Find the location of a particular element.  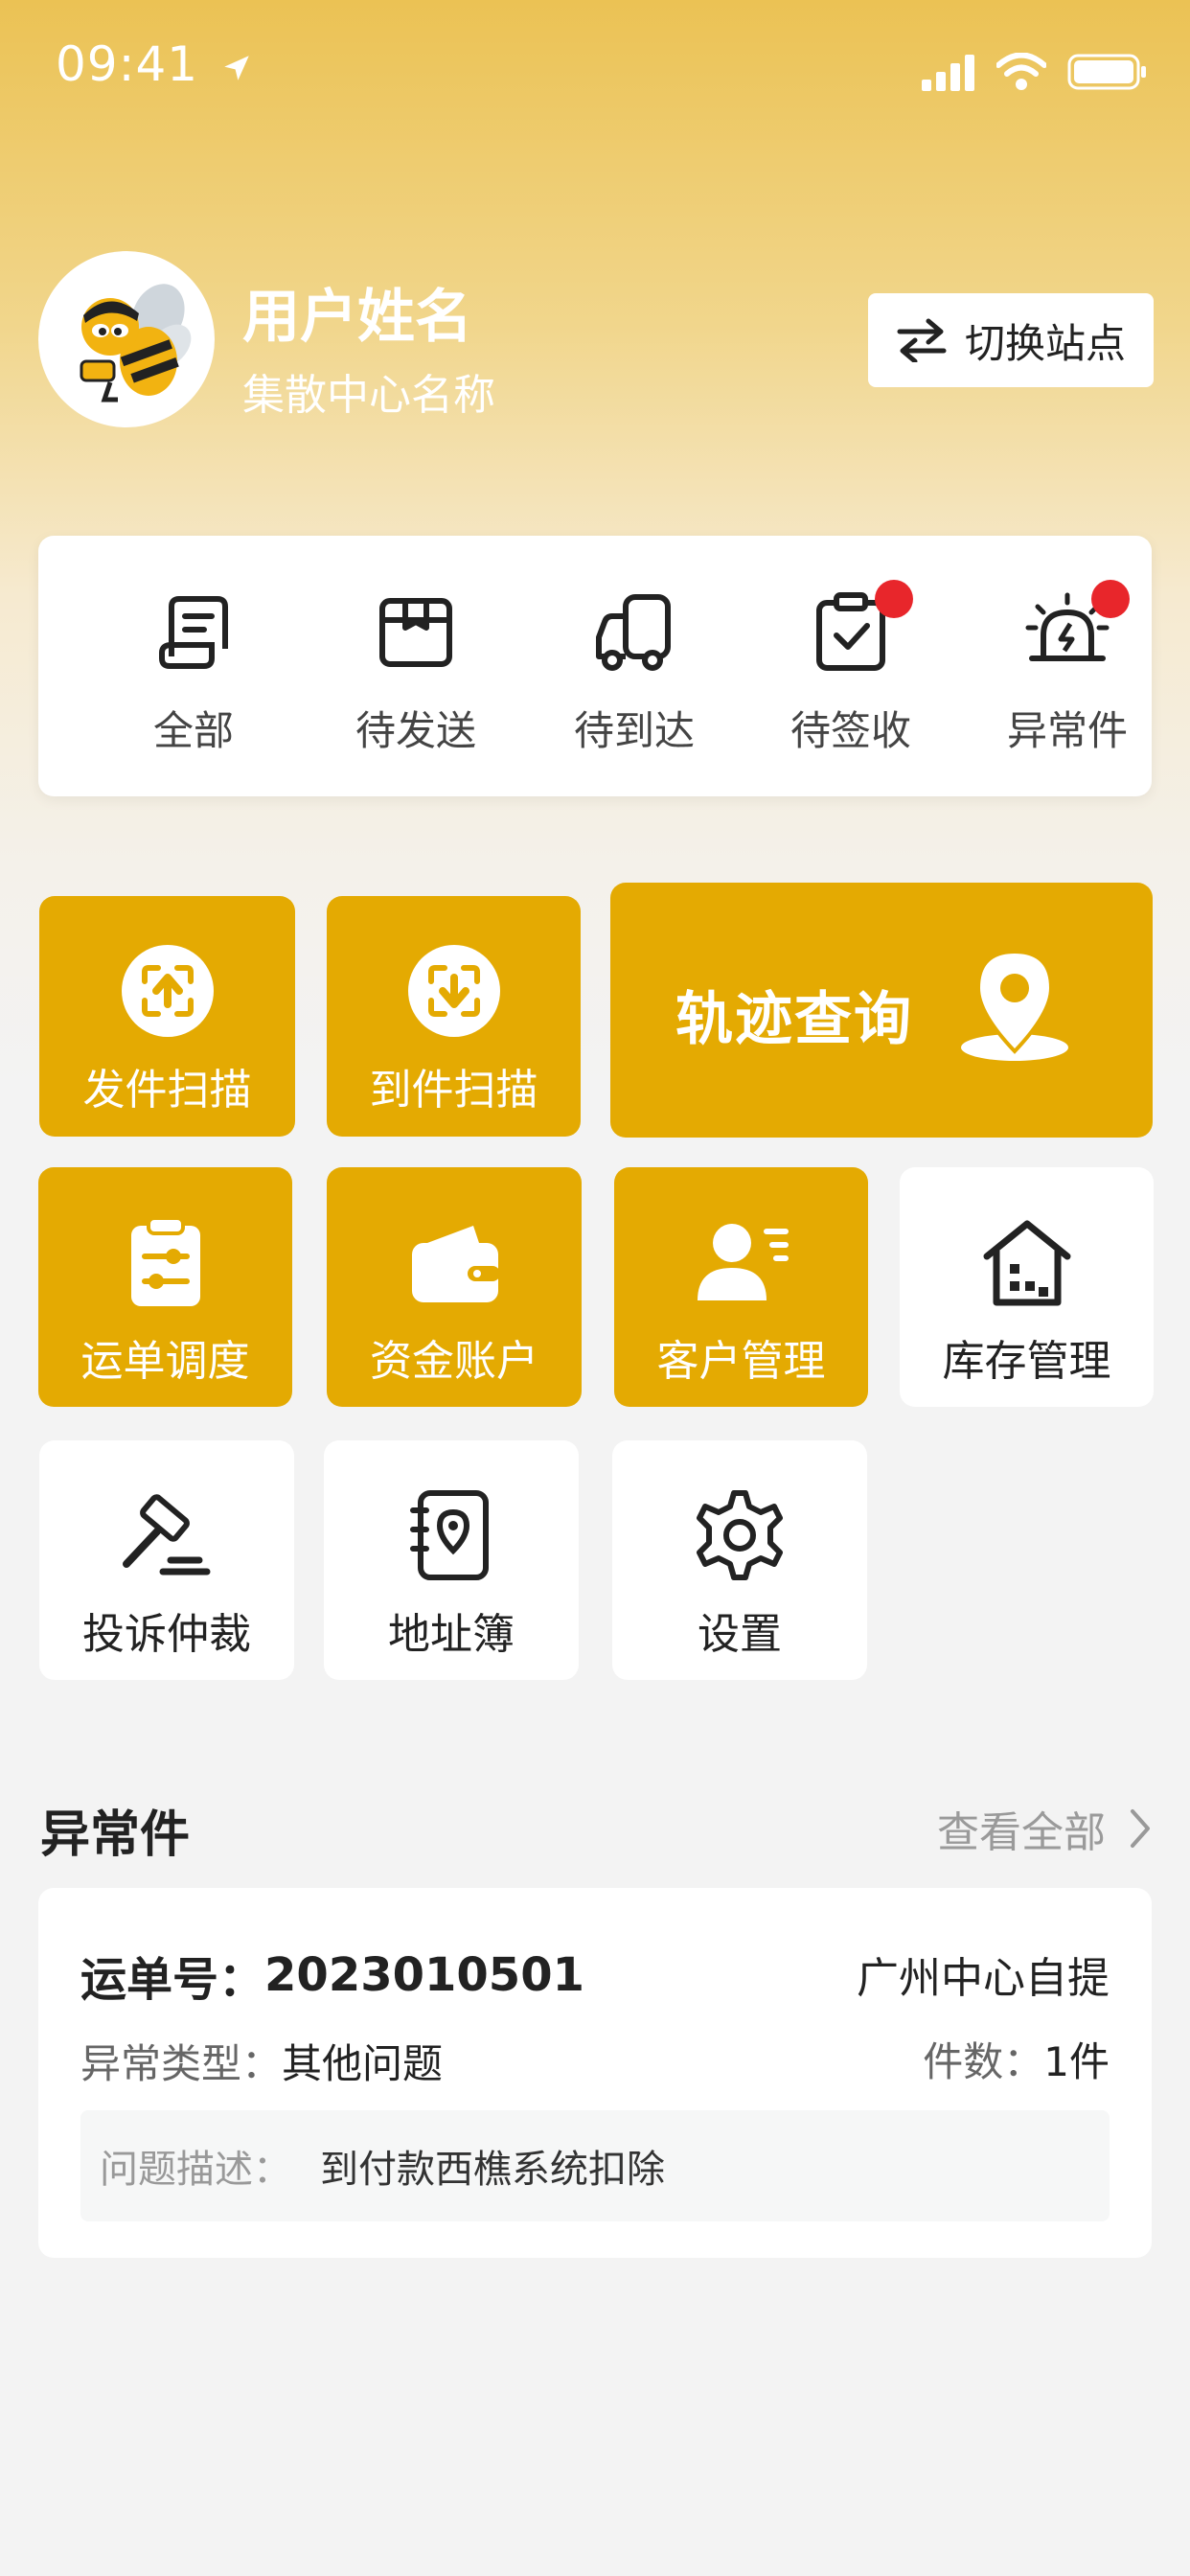

status-to-arrive: 待到达 is located at coordinates (635, 673).